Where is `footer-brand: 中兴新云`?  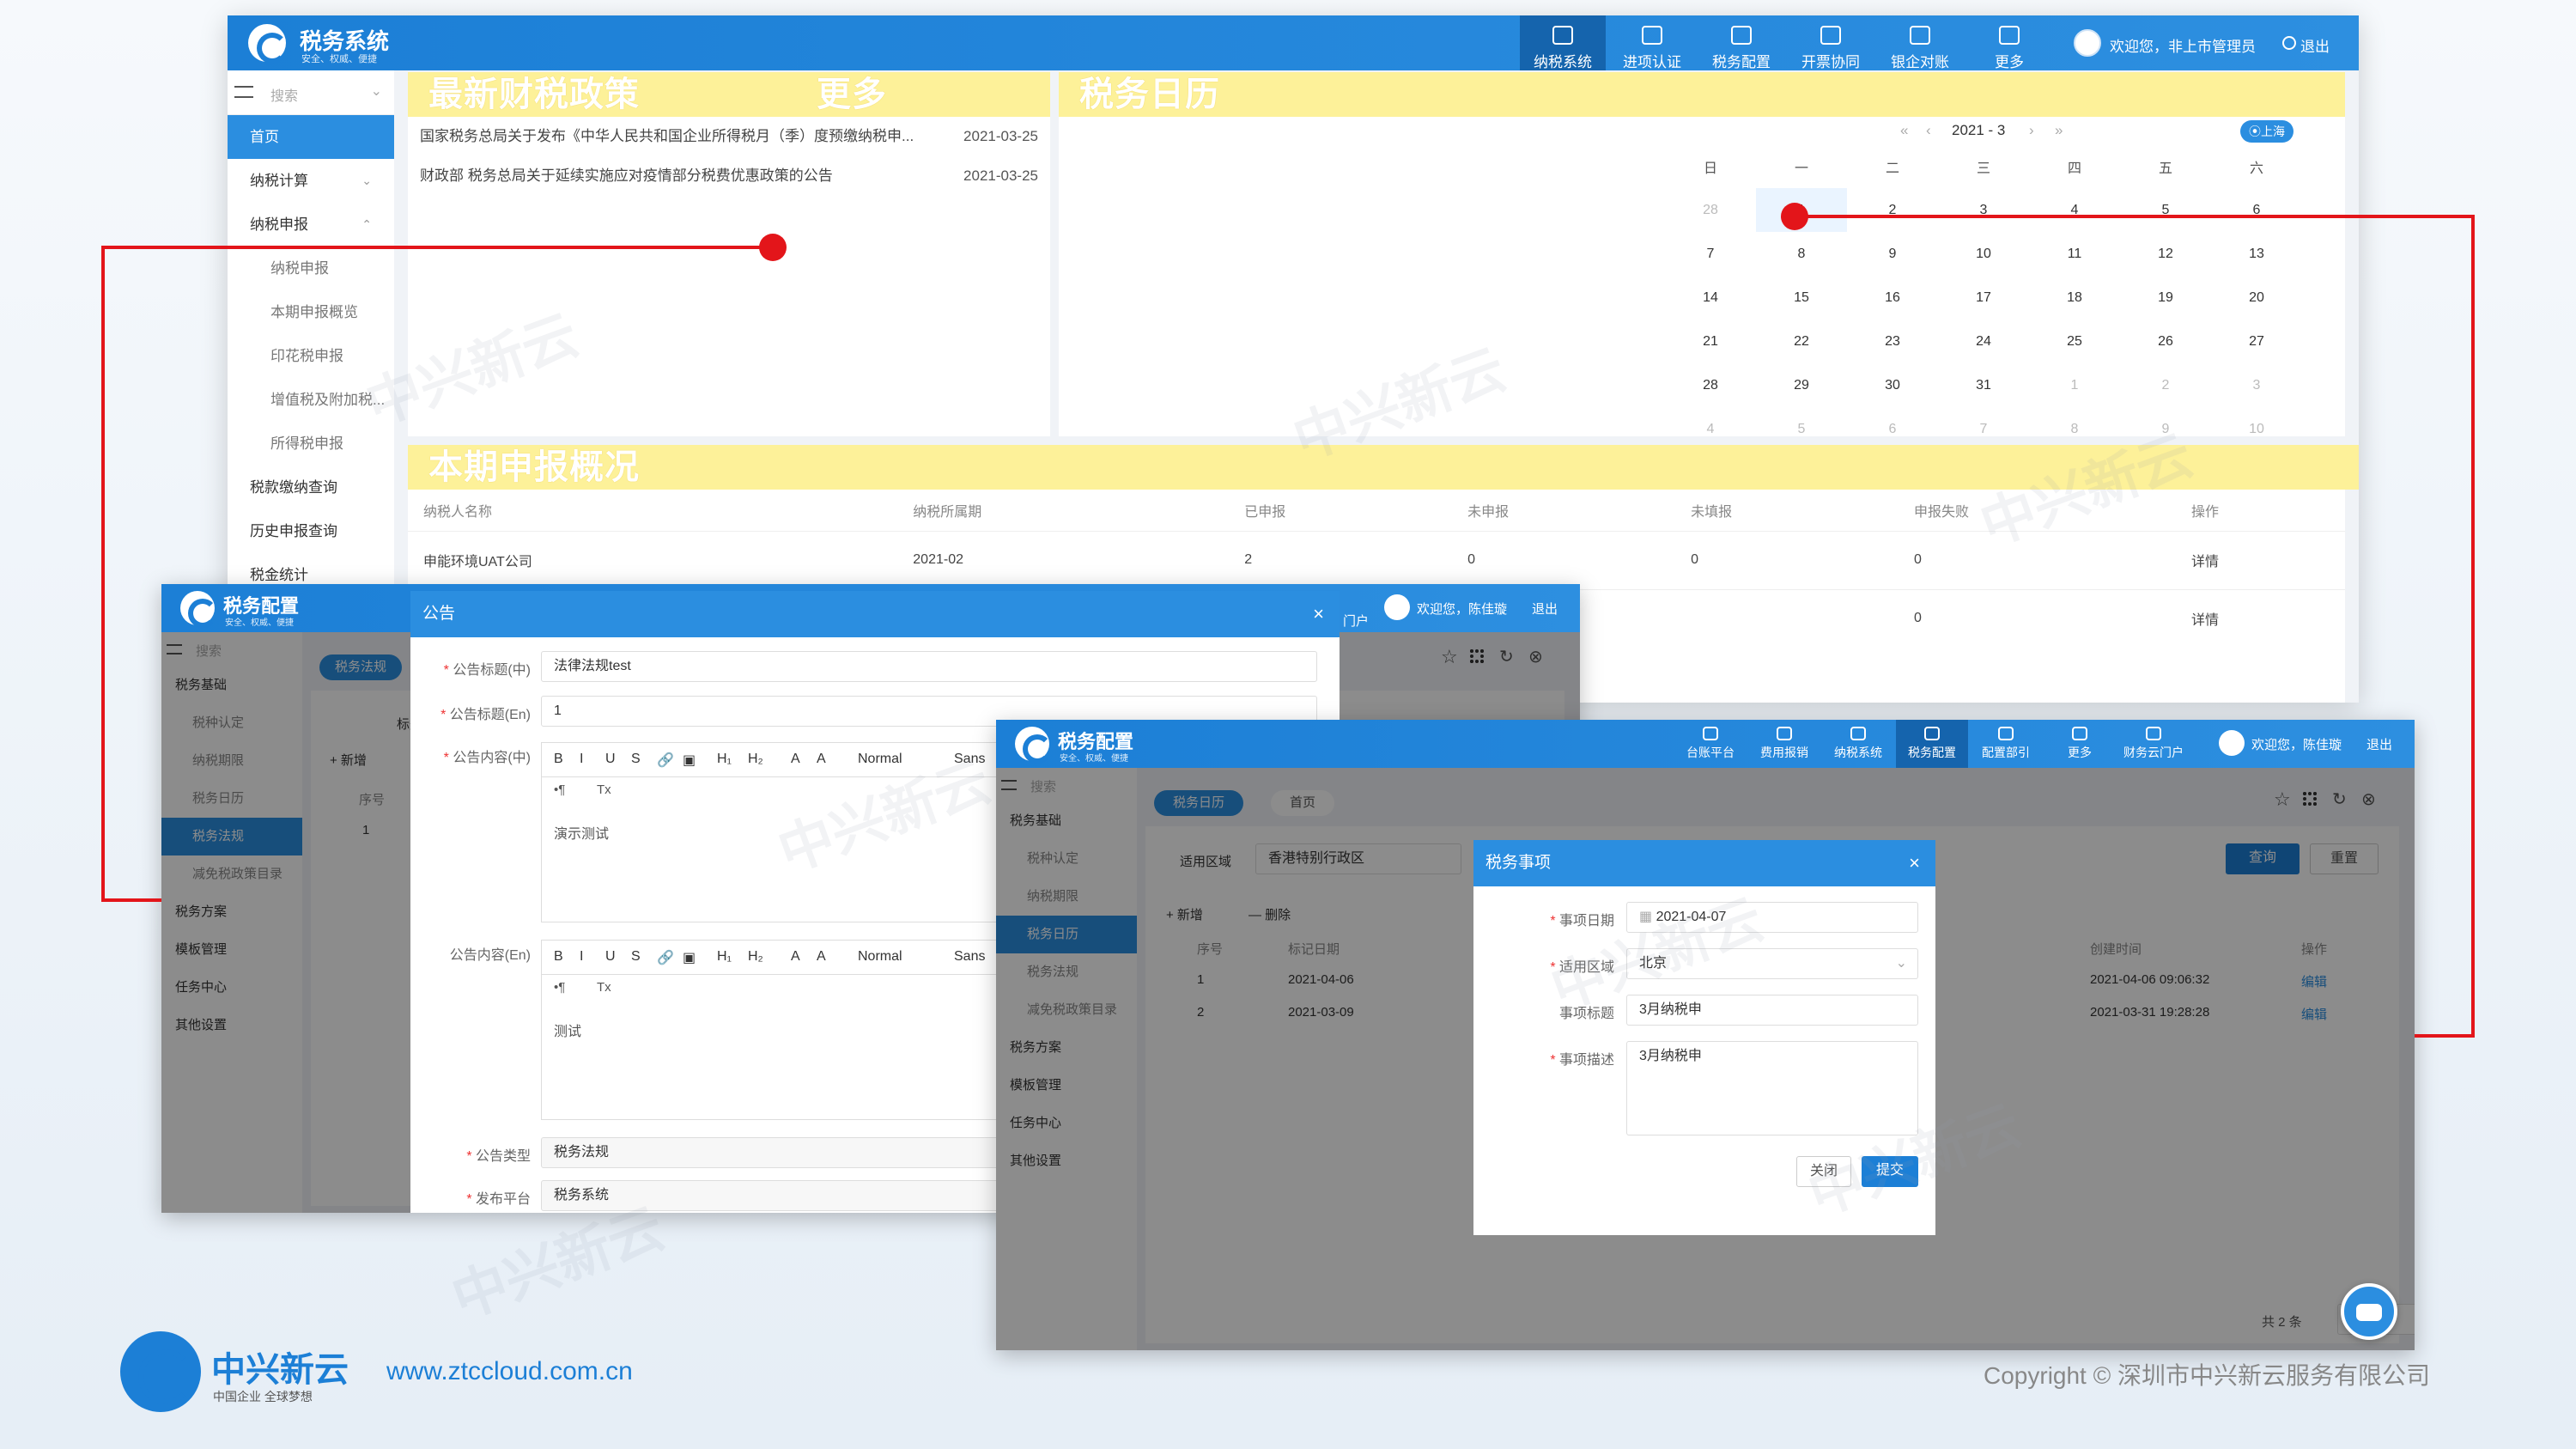
footer-brand: 中兴新云 is located at coordinates (280, 1370).